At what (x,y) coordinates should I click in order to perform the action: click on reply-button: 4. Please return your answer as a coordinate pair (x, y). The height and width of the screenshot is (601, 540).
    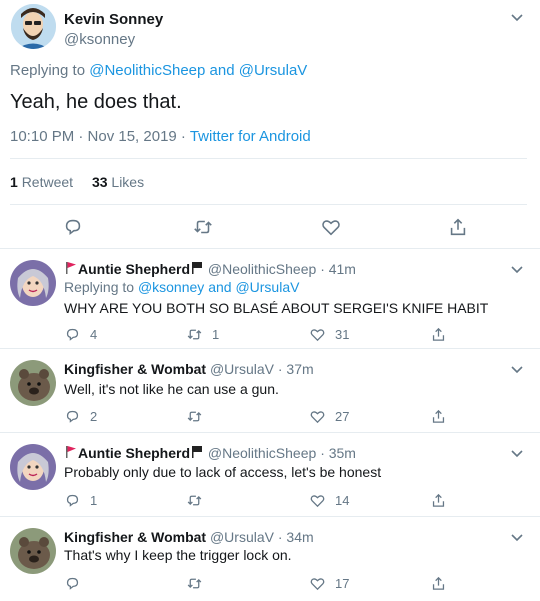
    Looking at the image, I should click on (80, 334).